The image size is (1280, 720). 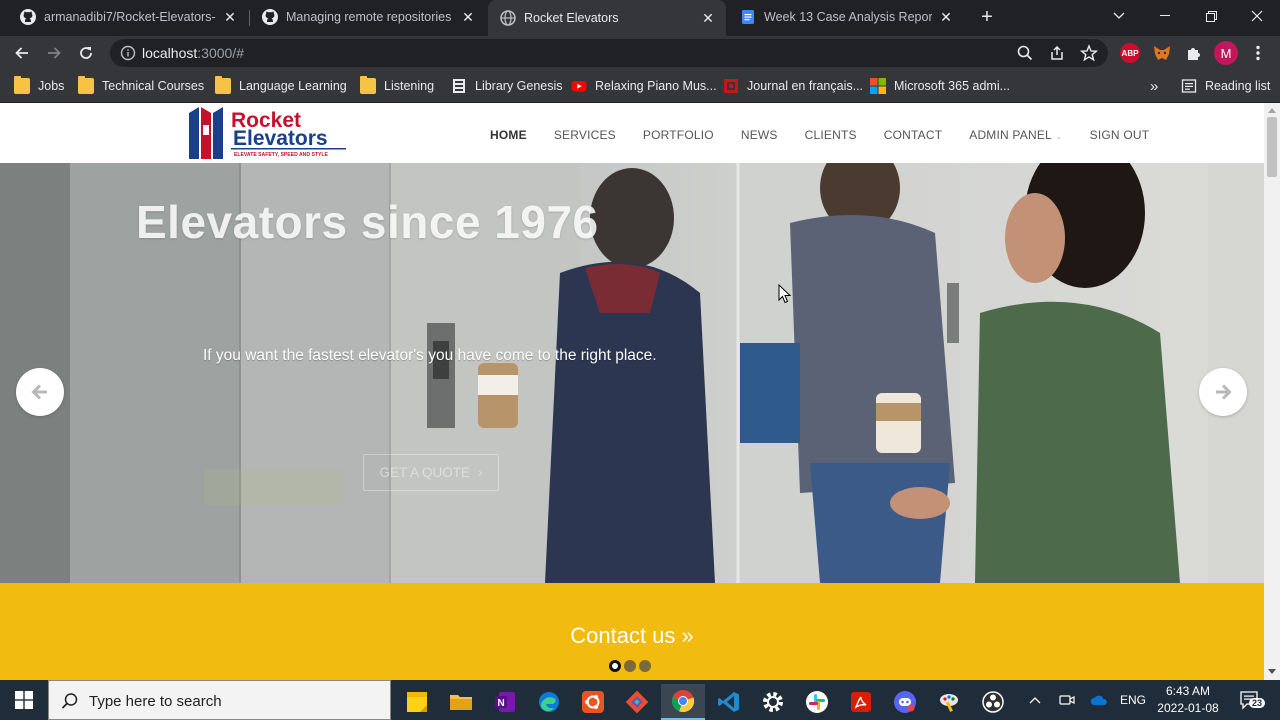 I want to click on system-clock: 6:43 AM 2022-01-08, so click(x=1188, y=700).